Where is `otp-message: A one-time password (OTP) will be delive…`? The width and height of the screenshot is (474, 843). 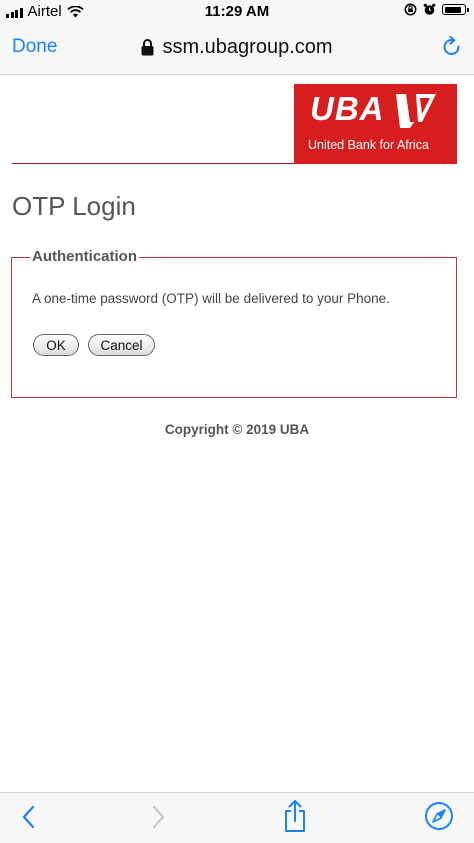 otp-message: A one-time password (OTP) will be delive… is located at coordinates (211, 298).